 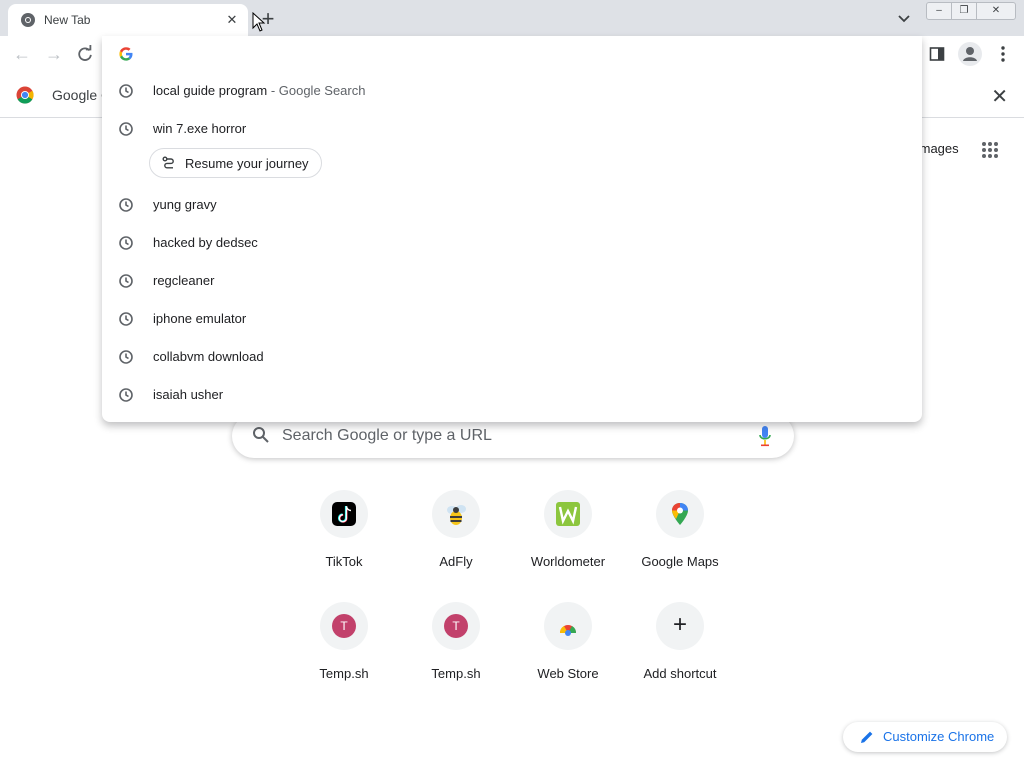 What do you see at coordinates (318, 90) in the screenshot?
I see `suggestion-source: - Google Search` at bounding box center [318, 90].